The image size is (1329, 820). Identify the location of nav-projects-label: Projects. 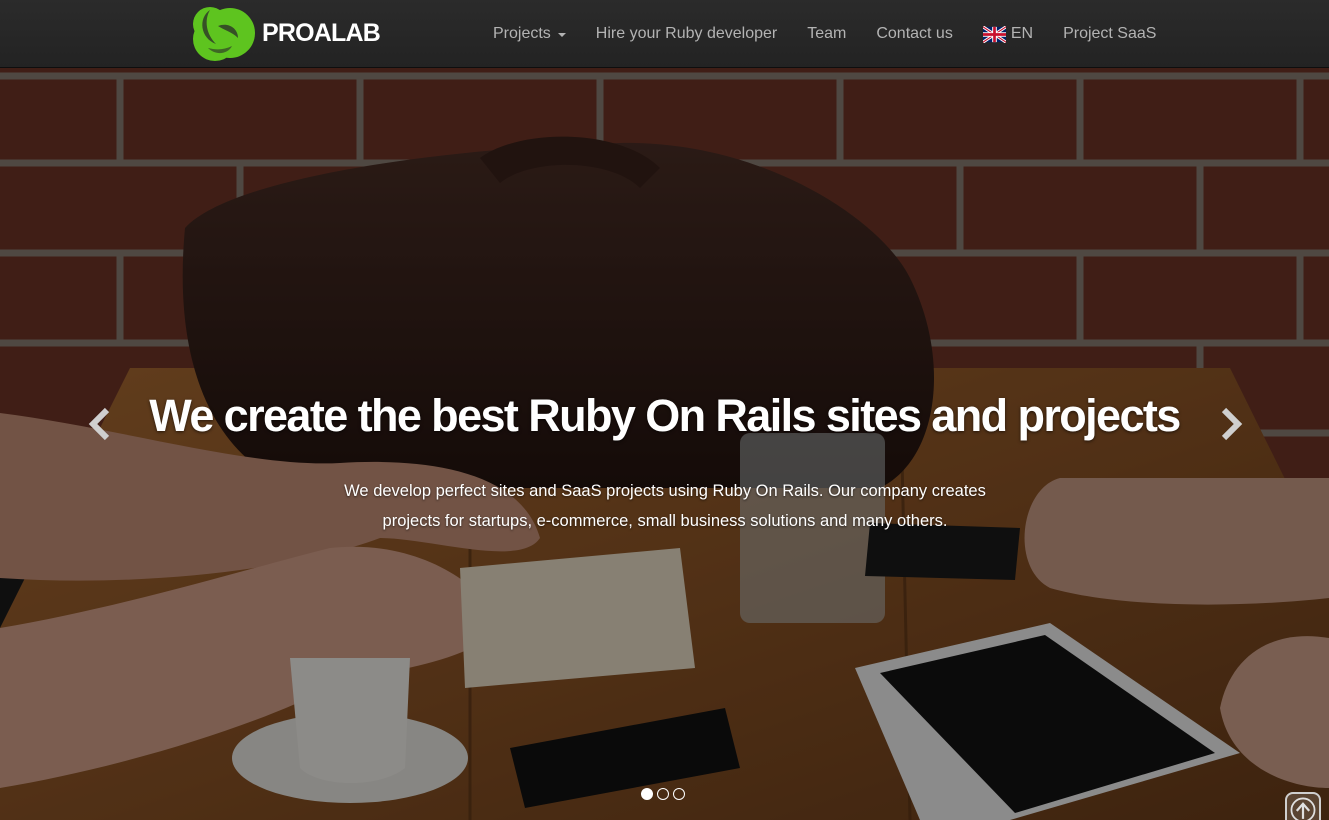
(522, 33).